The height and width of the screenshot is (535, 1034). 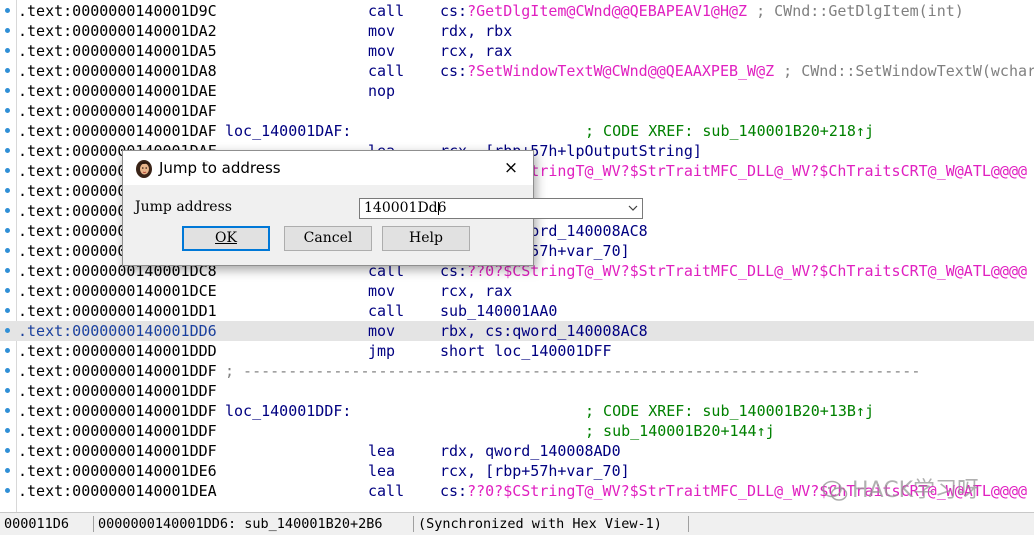 What do you see at coordinates (438, 208) in the screenshot?
I see `text-caret` at bounding box center [438, 208].